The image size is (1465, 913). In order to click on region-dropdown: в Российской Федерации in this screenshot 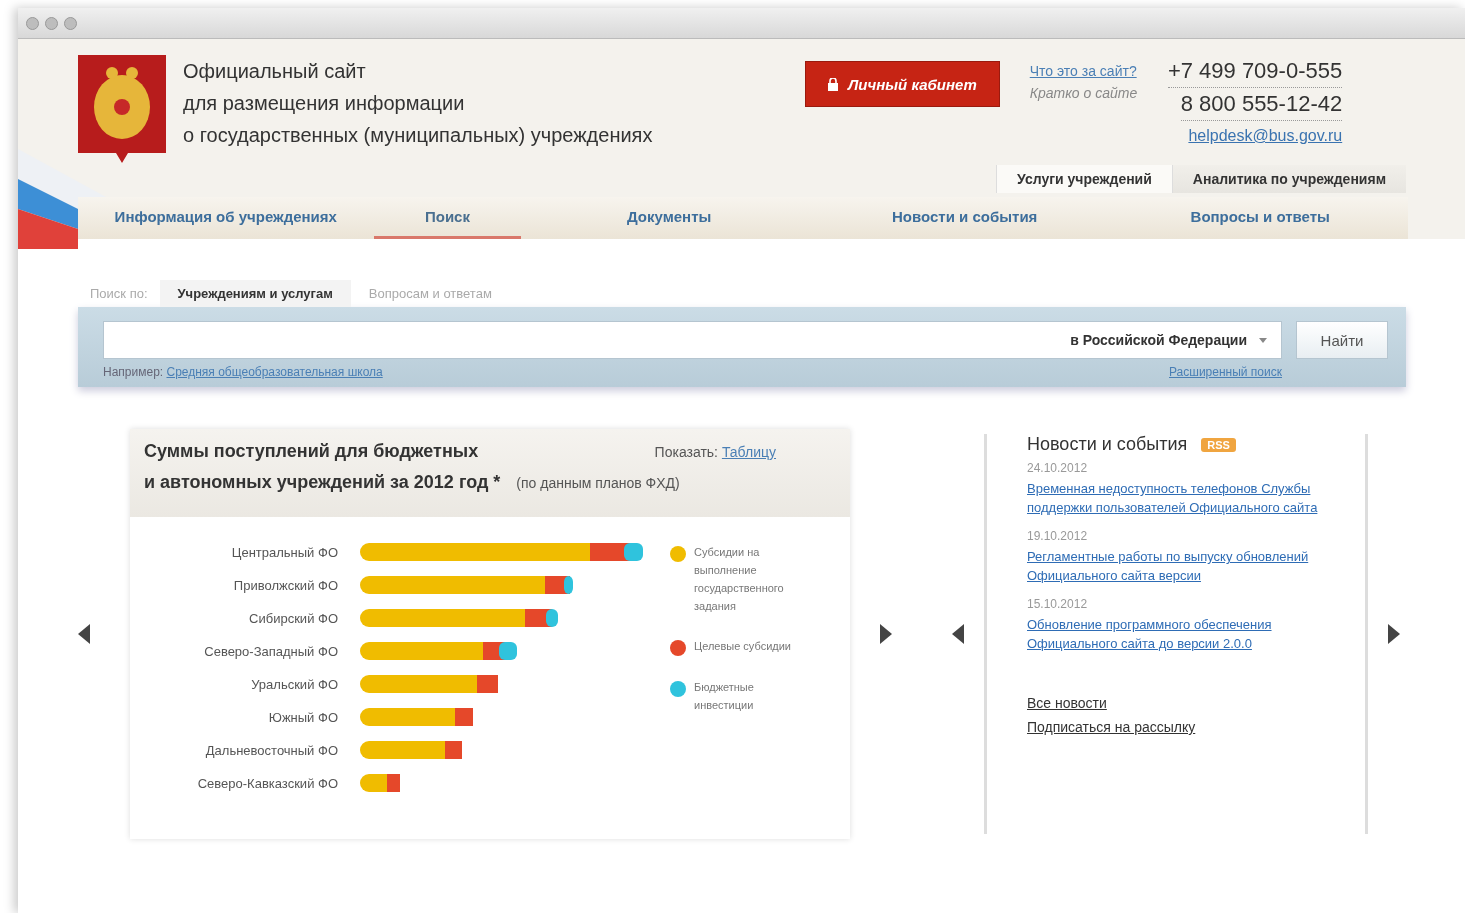, I will do `click(1168, 340)`.